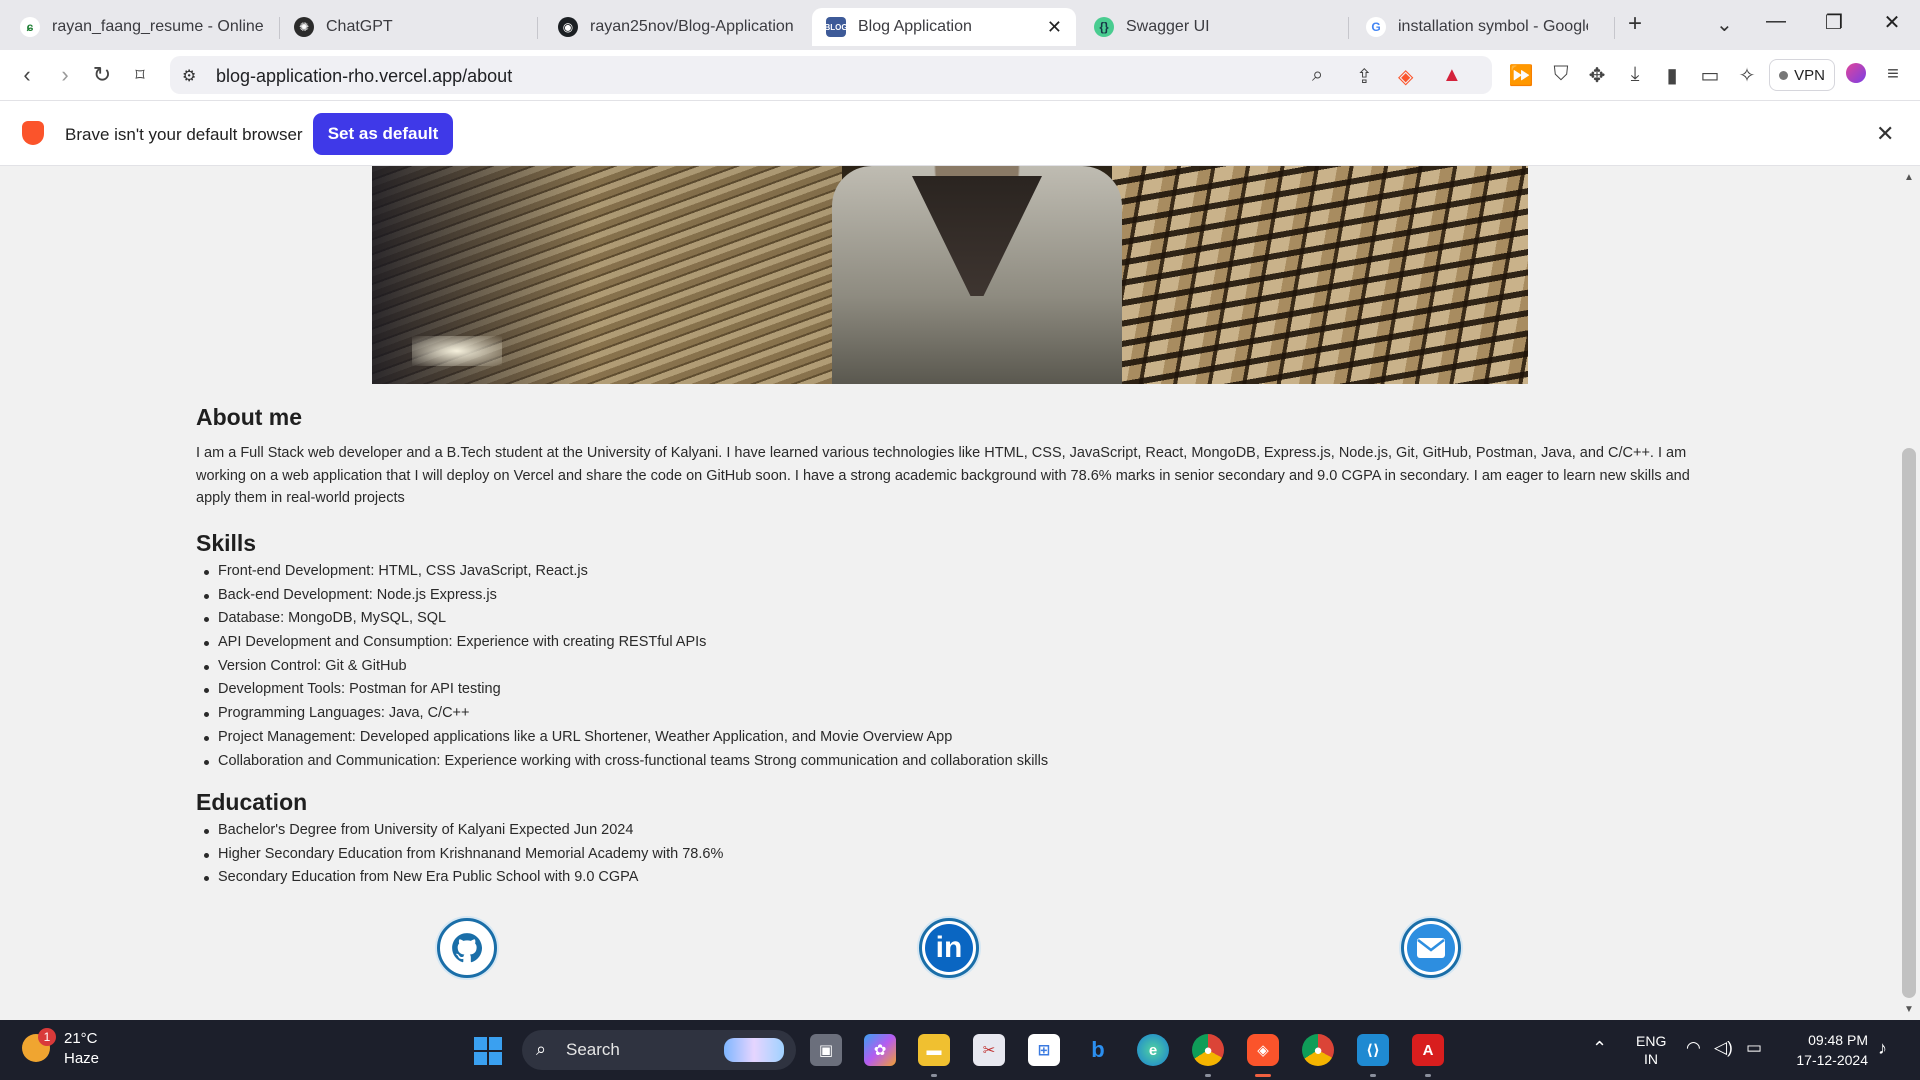 The width and height of the screenshot is (1920, 1080). What do you see at coordinates (1208, 1055) in the screenshot?
I see `chrome-icon: ●` at bounding box center [1208, 1055].